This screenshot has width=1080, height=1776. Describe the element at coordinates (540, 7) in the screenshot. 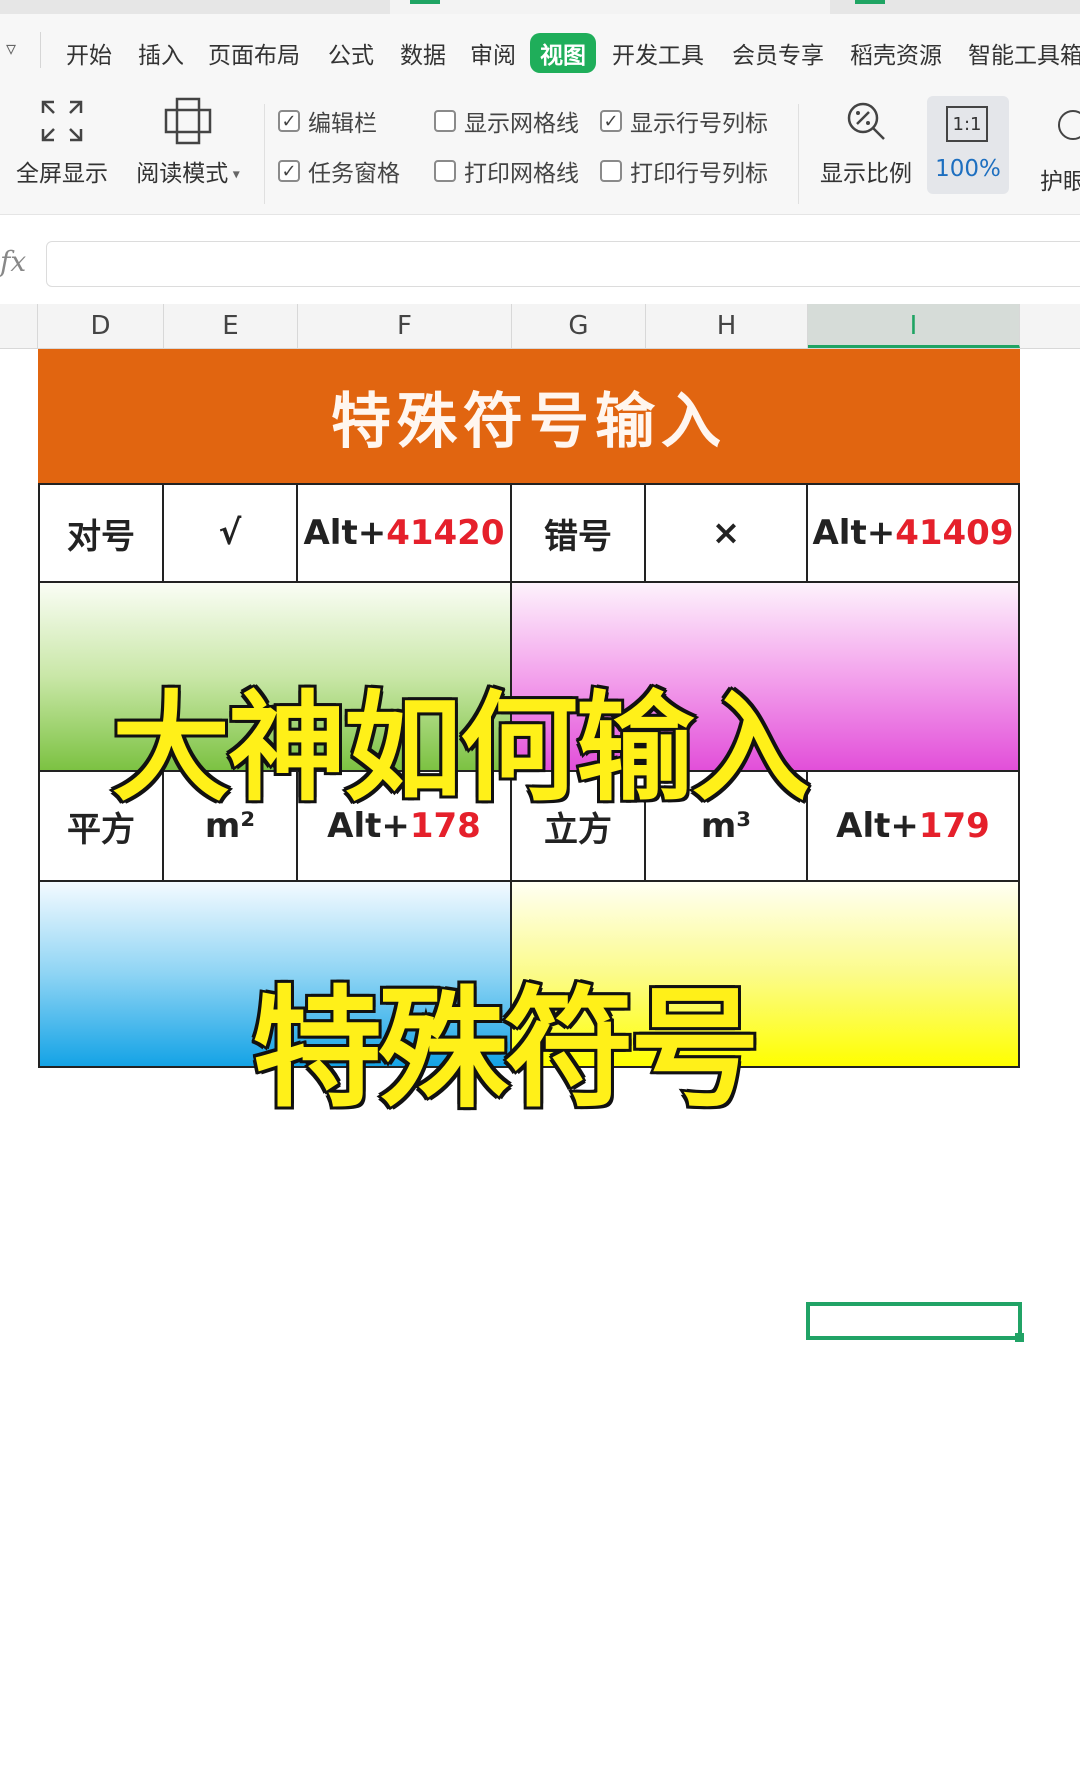

I see `window-tab-strip` at that location.